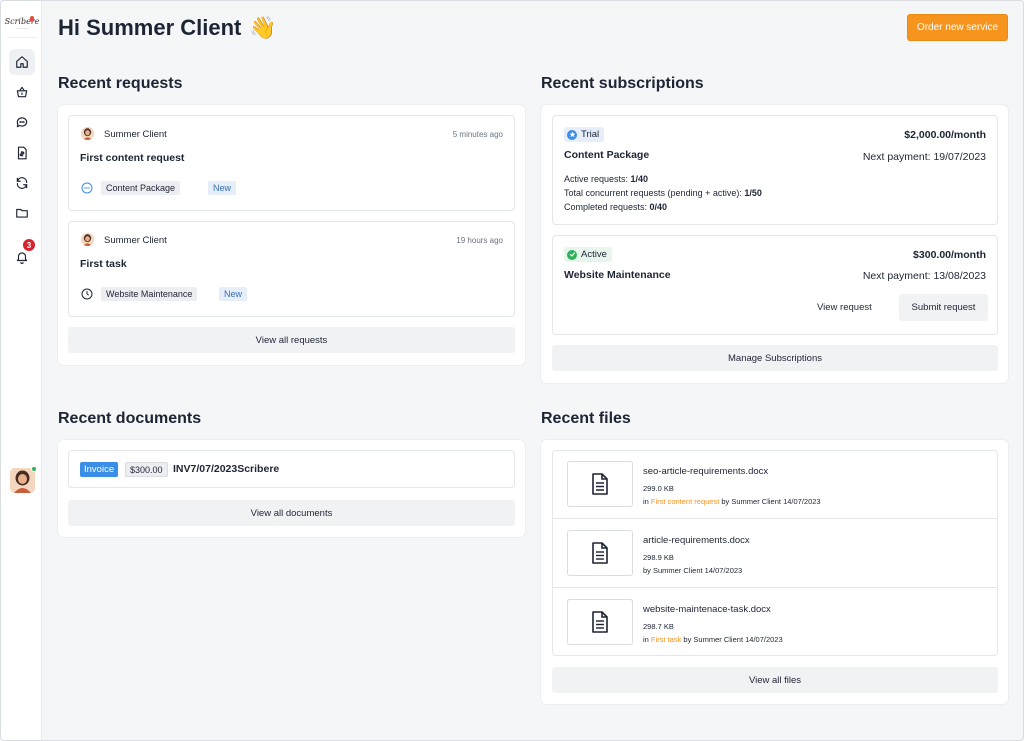 The image size is (1024, 741). Describe the element at coordinates (617, 275) in the screenshot. I see `subscription-name: Website Maintenance` at that location.